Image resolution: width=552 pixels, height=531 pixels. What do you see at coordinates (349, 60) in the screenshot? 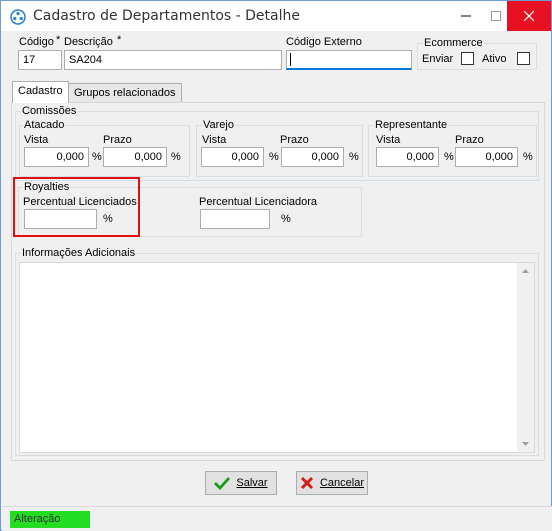
I see `codigo-externo-input` at bounding box center [349, 60].